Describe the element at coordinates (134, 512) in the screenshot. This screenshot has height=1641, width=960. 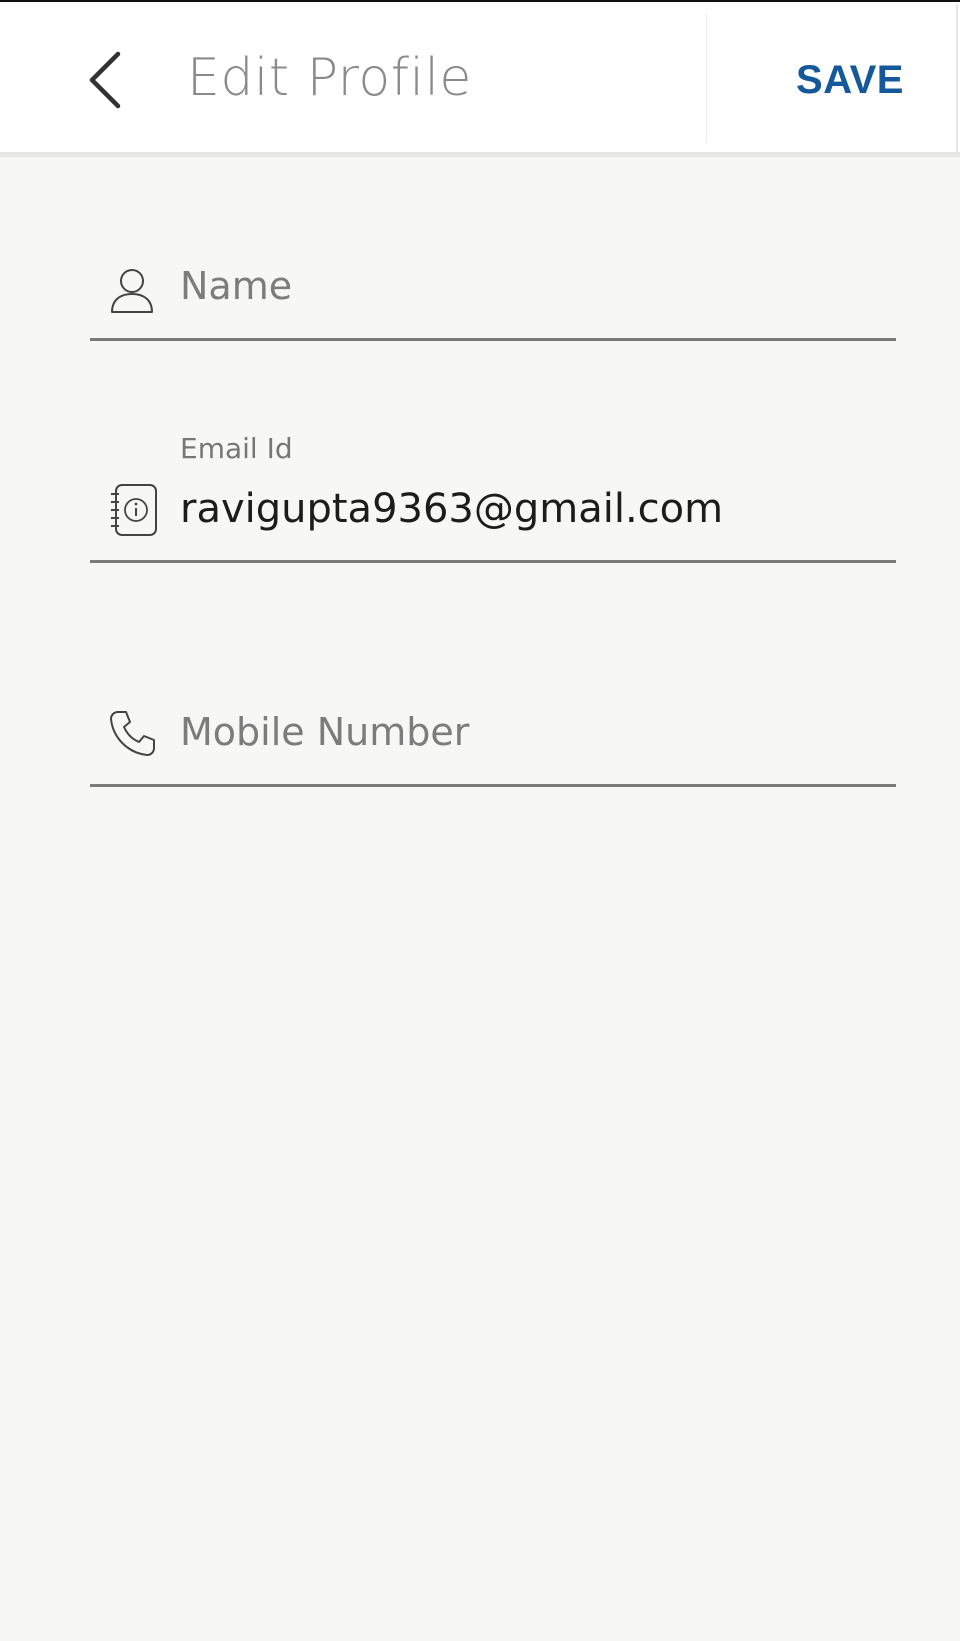
I see `contact-book-icon` at that location.